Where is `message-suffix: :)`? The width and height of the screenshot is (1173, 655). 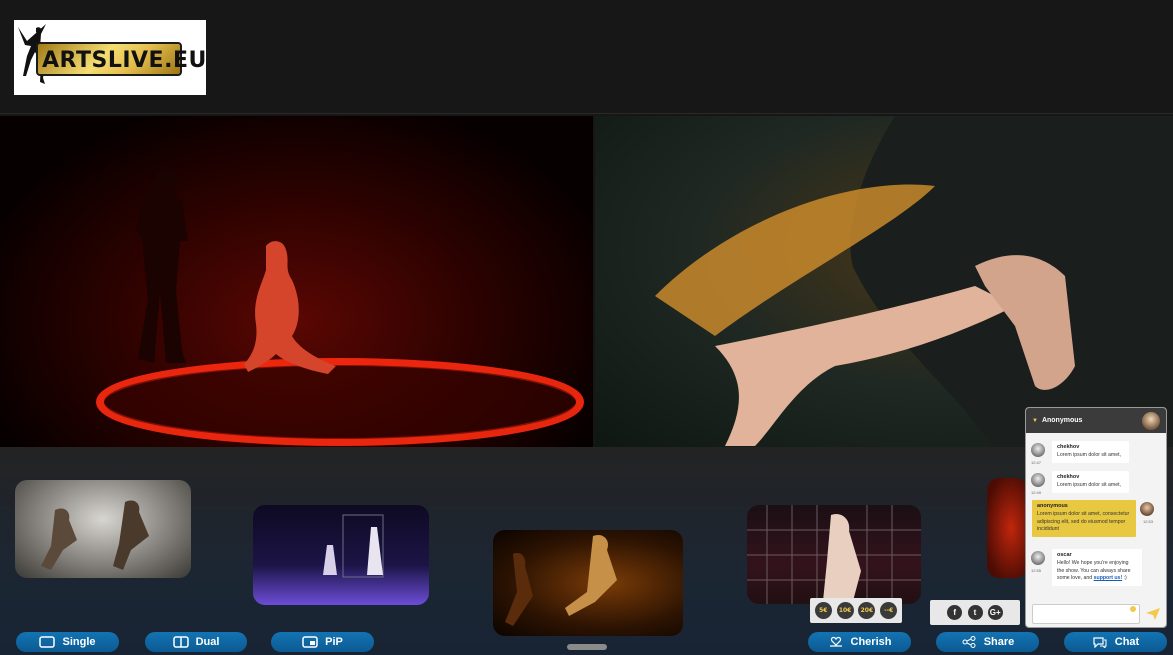 message-suffix: :) is located at coordinates (1124, 578).